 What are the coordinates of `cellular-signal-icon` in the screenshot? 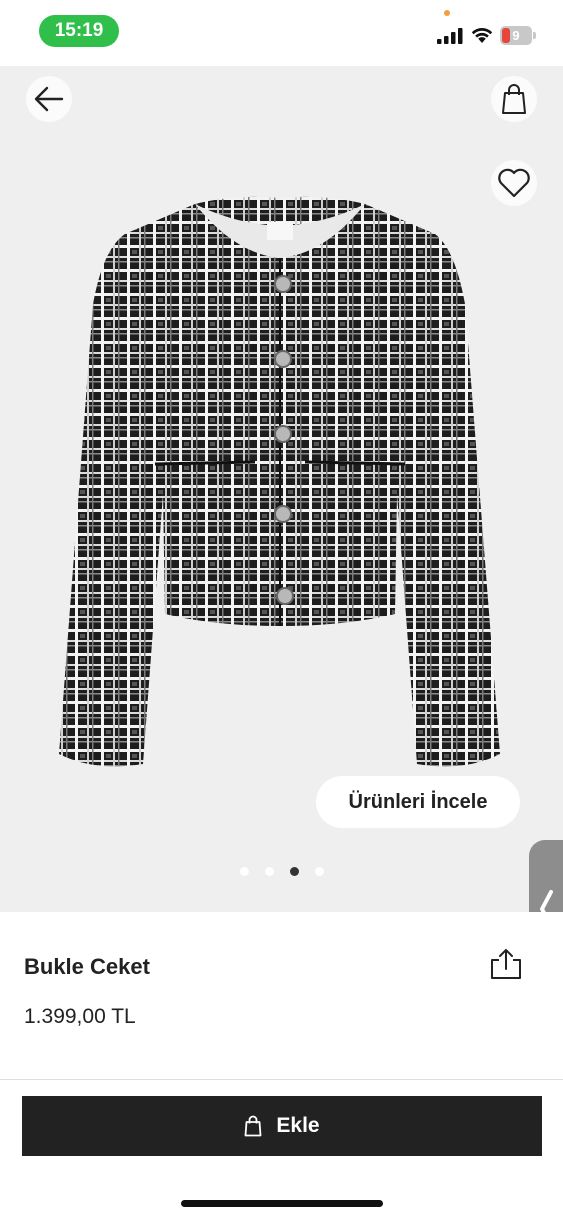 It's located at (450, 36).